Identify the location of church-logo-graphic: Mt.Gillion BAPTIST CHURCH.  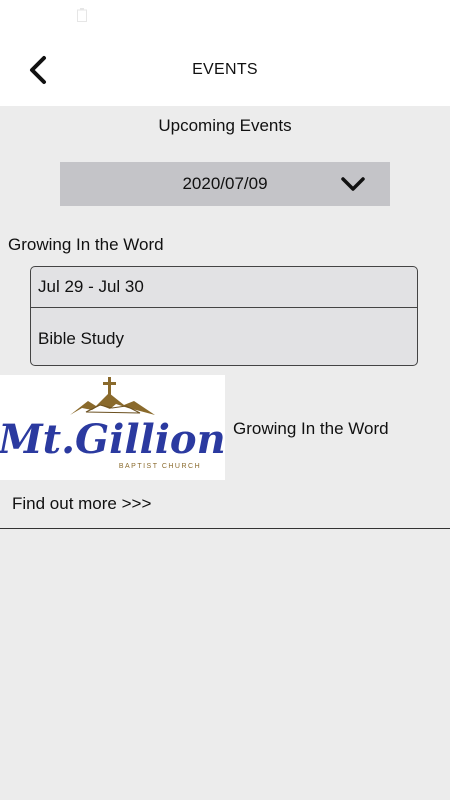
(113, 423).